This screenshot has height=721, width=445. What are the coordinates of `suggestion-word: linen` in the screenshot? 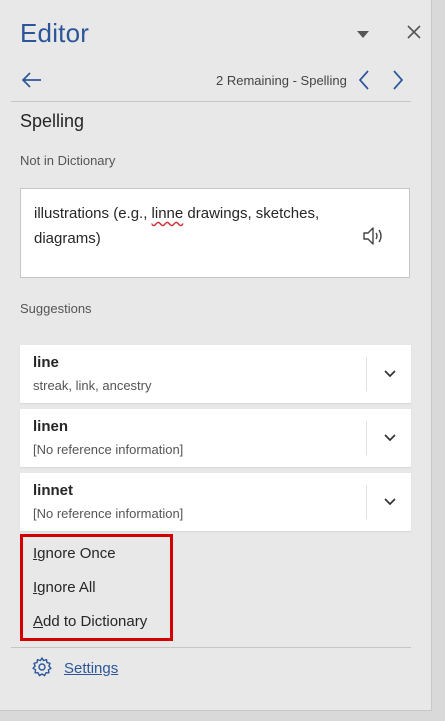 It's located at (51, 426).